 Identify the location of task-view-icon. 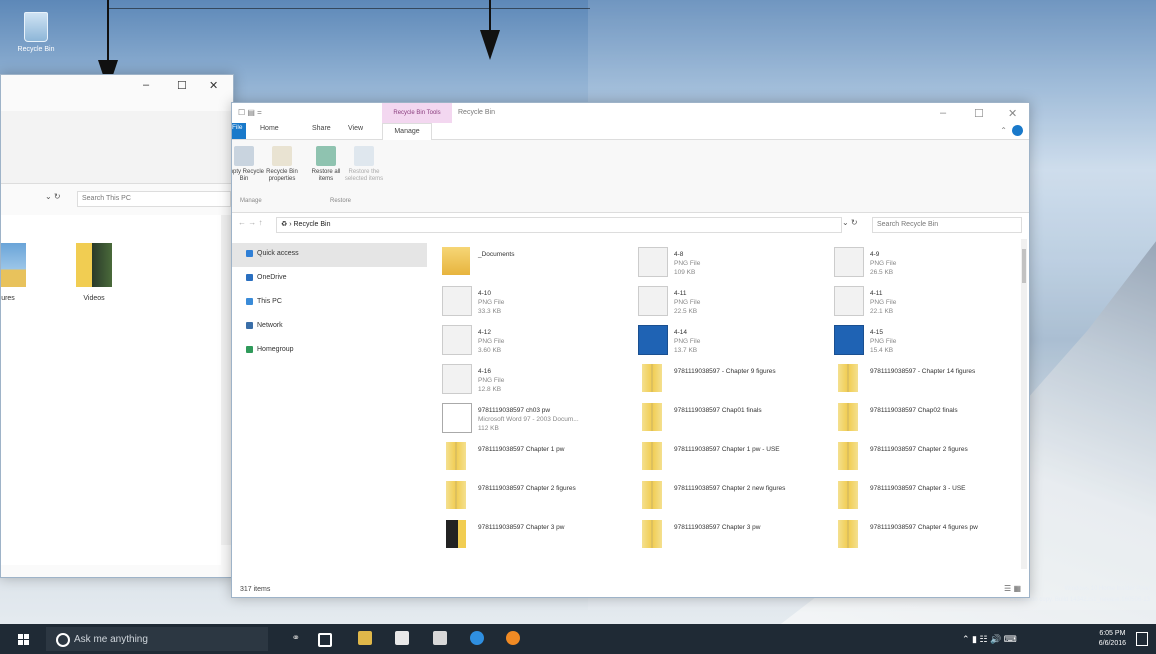
(325, 640).